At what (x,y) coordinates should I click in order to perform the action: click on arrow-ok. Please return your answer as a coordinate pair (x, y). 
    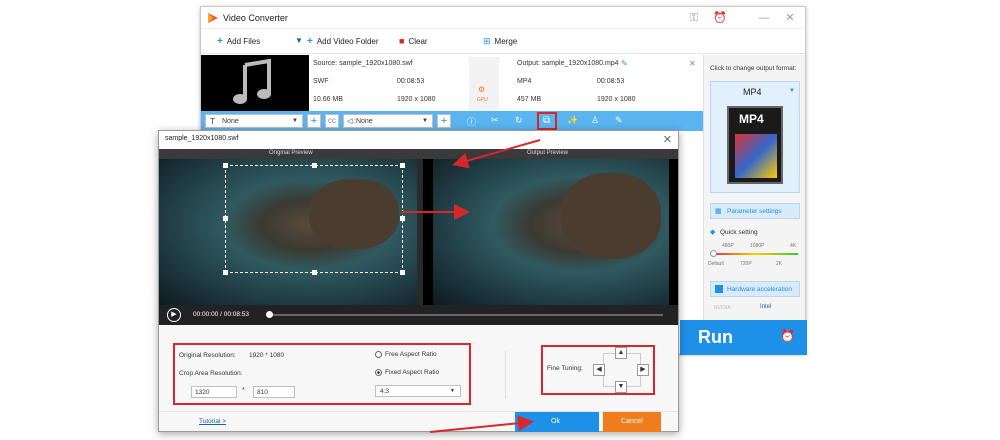
    Looking at the image, I should click on (481, 424).